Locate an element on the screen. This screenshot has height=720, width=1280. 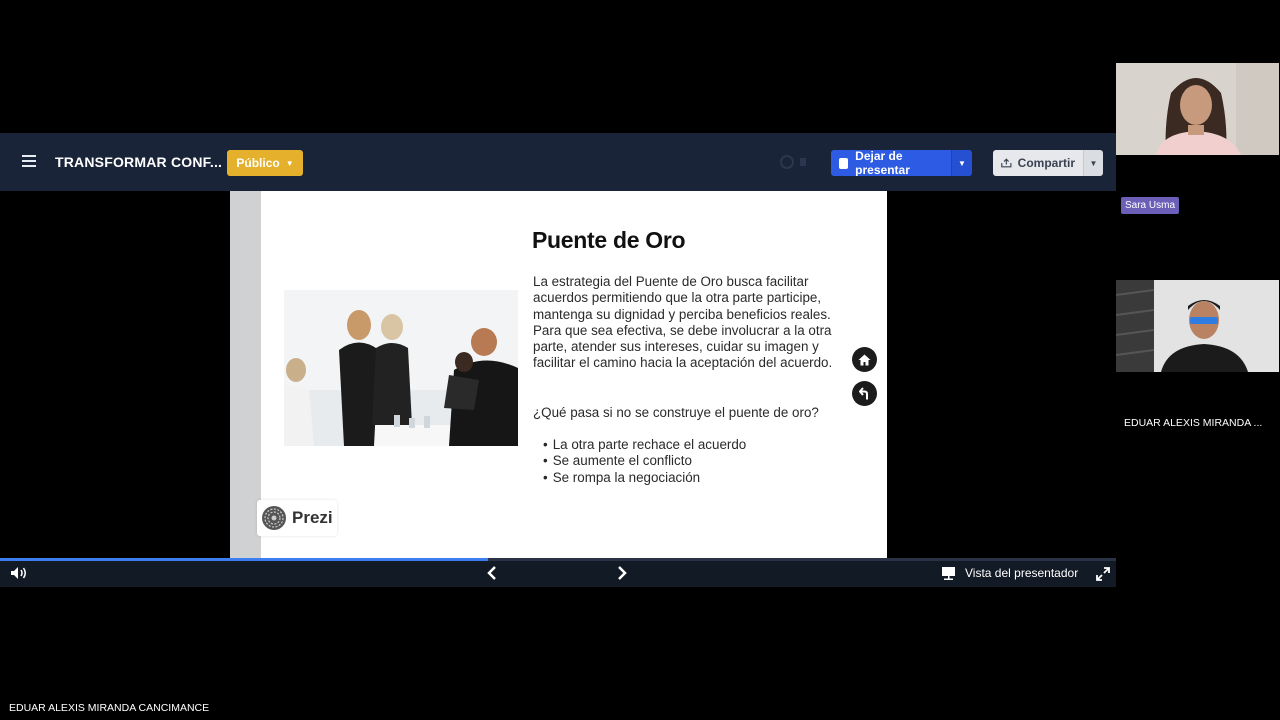
list-item: Se aumente el conflicto is located at coordinates (644, 461).